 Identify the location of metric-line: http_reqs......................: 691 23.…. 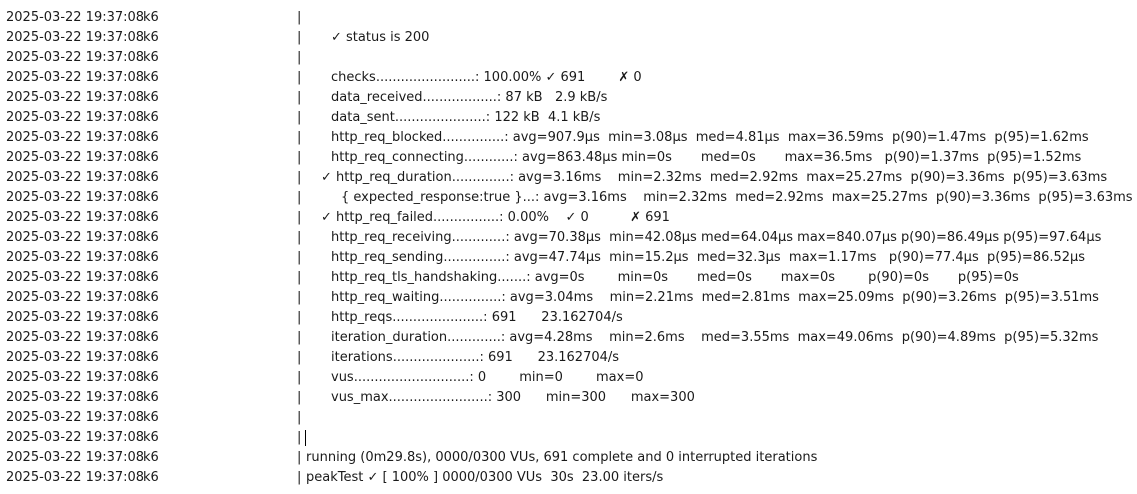
(477, 317).